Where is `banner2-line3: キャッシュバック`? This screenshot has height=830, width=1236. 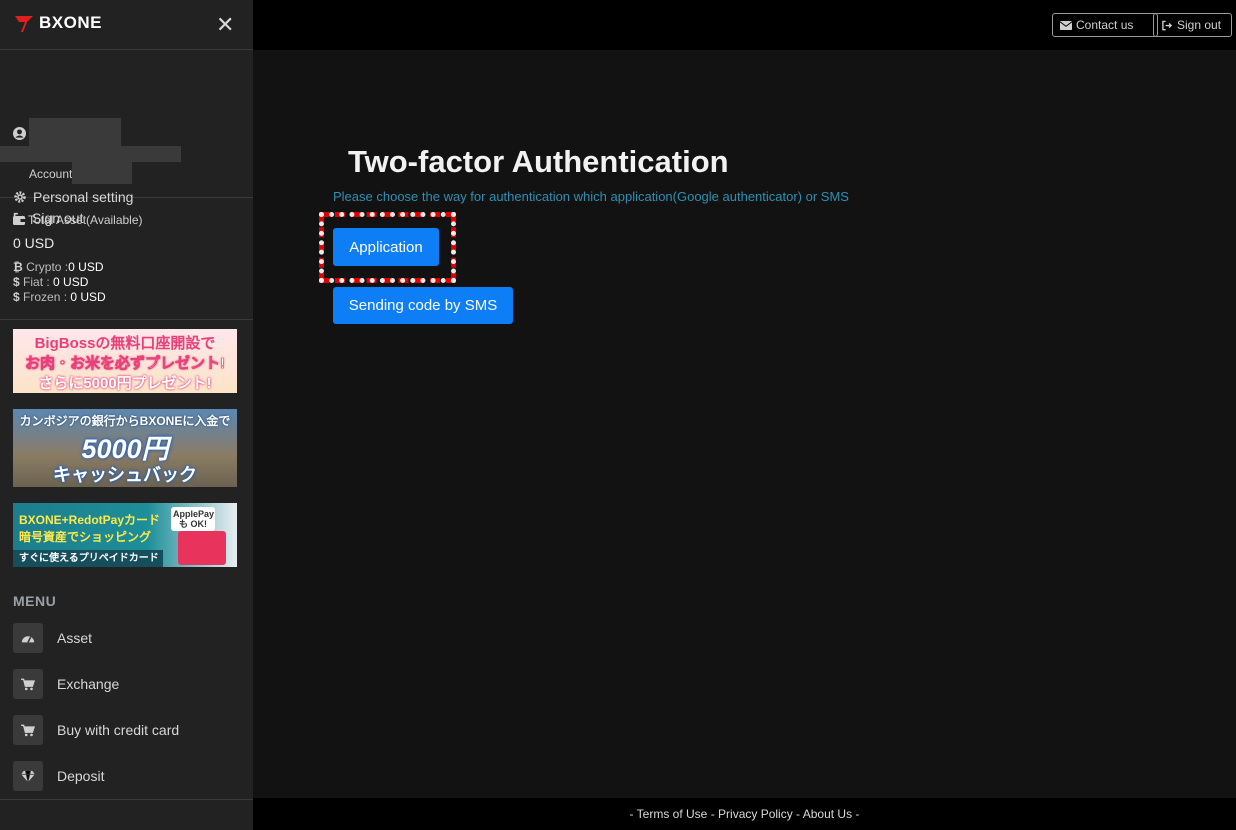 banner2-line3: キャッシュバック is located at coordinates (125, 475).